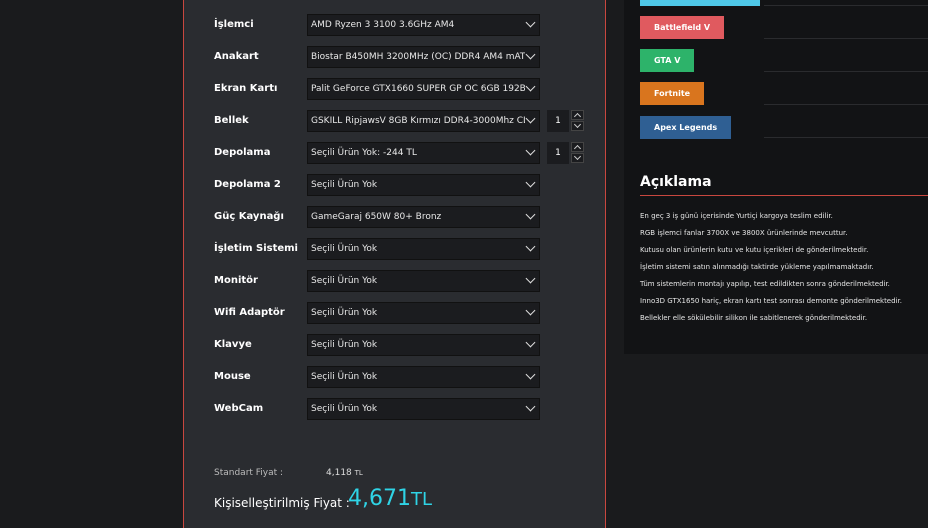 The image size is (928, 528). Describe the element at coordinates (376, 217) in the screenshot. I see `selected-value: GameGaraj 650W 80+ Bronz` at that location.